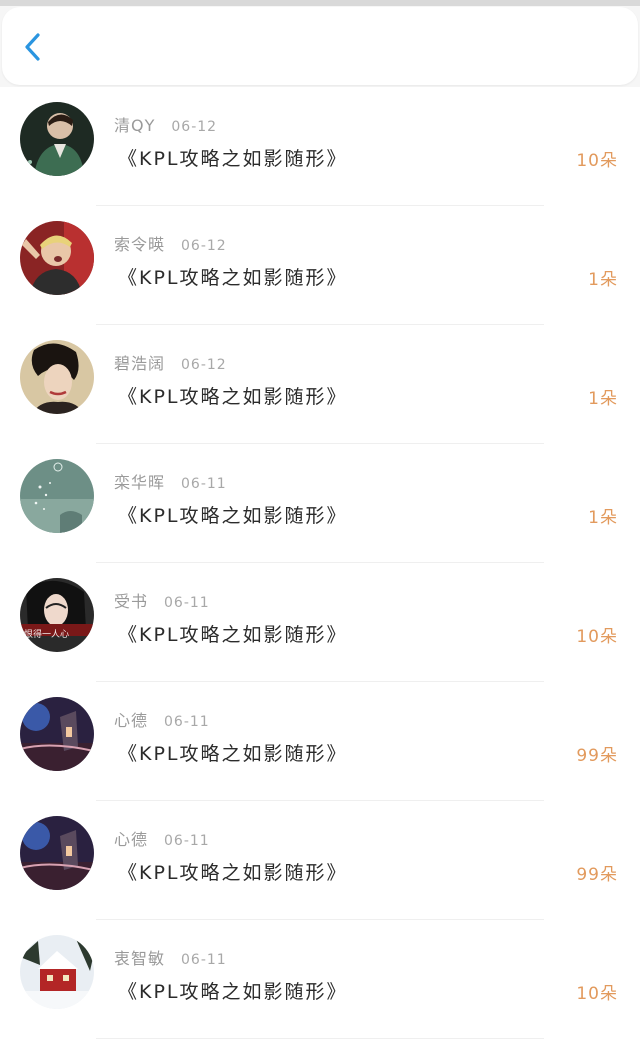 The width and height of the screenshot is (640, 1039). I want to click on sender-name: 衷智敏, so click(140, 958).